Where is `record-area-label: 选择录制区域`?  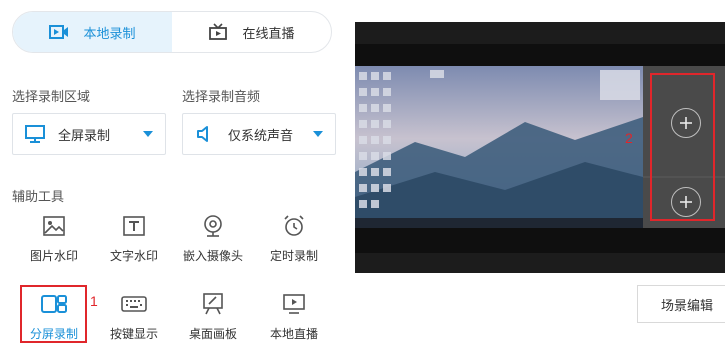
record-area-label: 选择录制区域 is located at coordinates (51, 96).